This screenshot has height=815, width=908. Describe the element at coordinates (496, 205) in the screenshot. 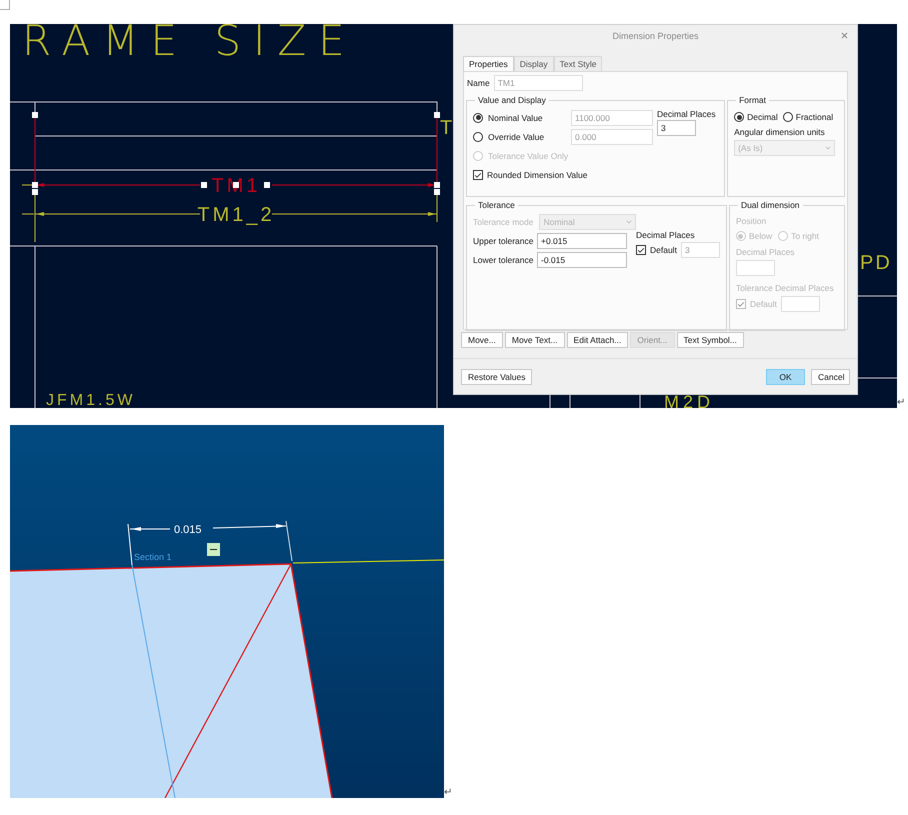

I see `group-title: Tolerance` at that location.